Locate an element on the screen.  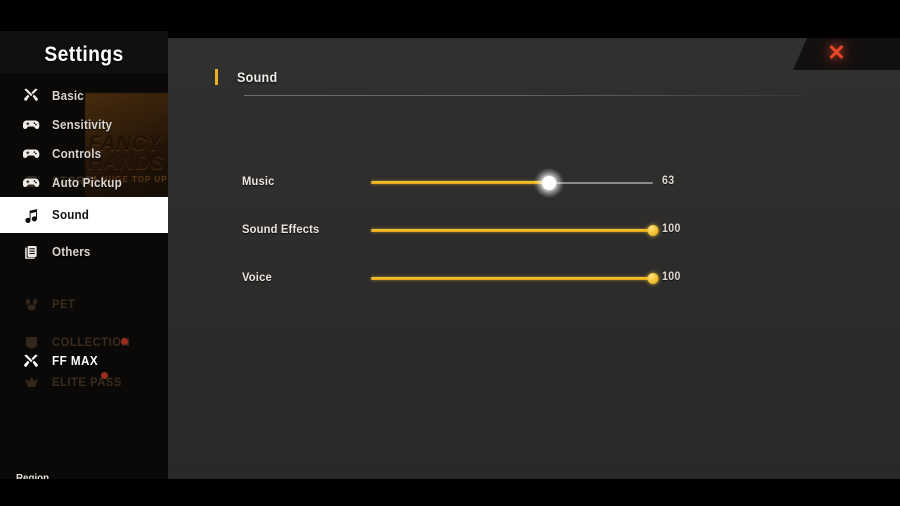
region-label: Region is located at coordinates (33, 475).